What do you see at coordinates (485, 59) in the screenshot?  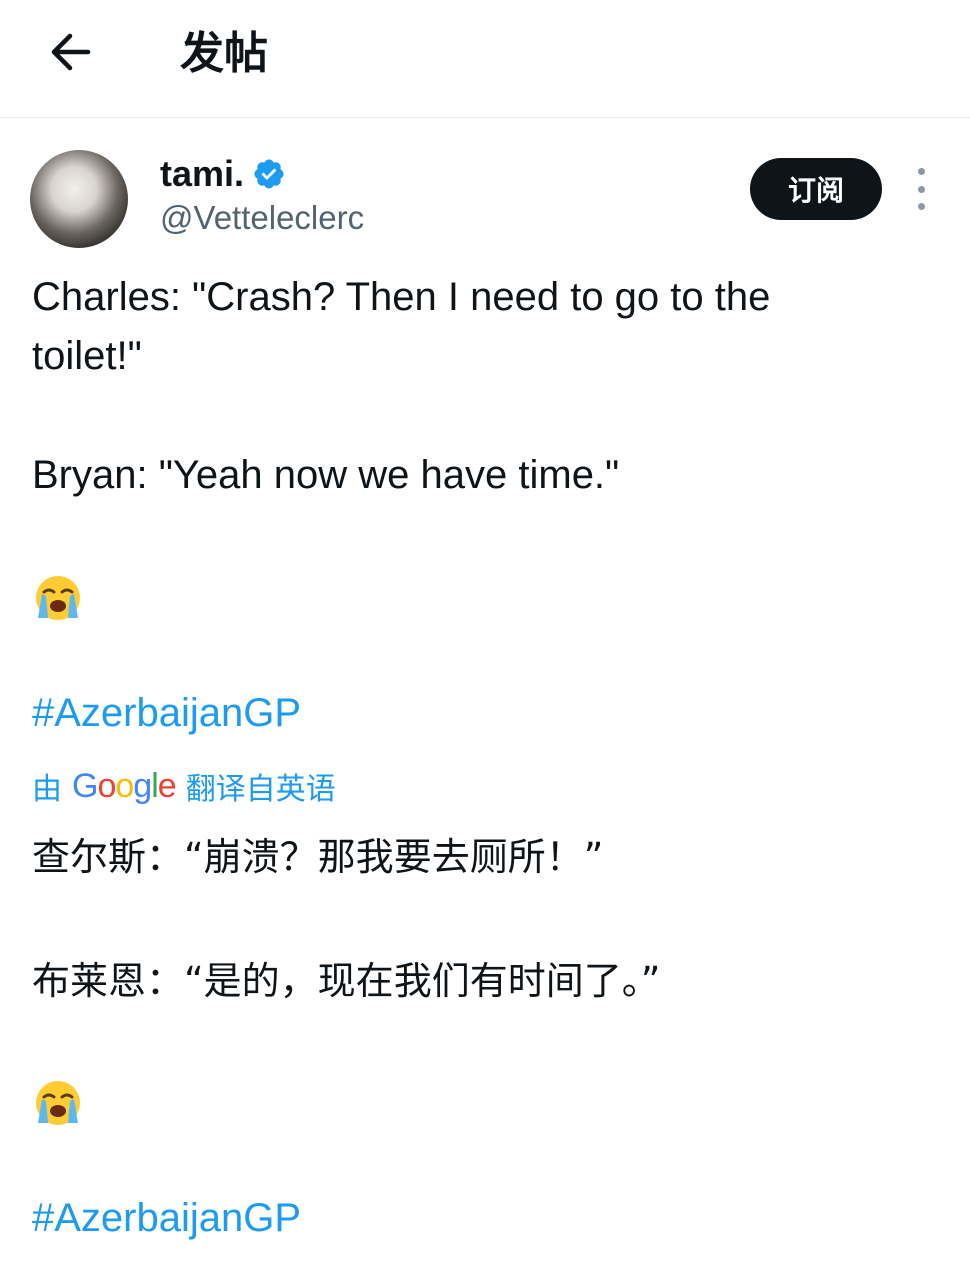 I see `top-bar: 发帖` at bounding box center [485, 59].